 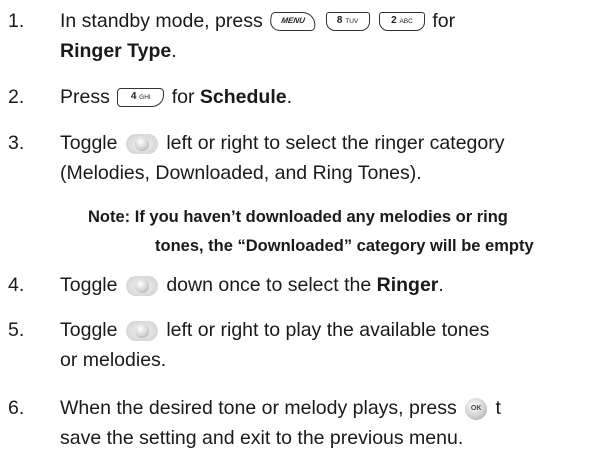 I want to click on step-number: 4., so click(x=16, y=285).